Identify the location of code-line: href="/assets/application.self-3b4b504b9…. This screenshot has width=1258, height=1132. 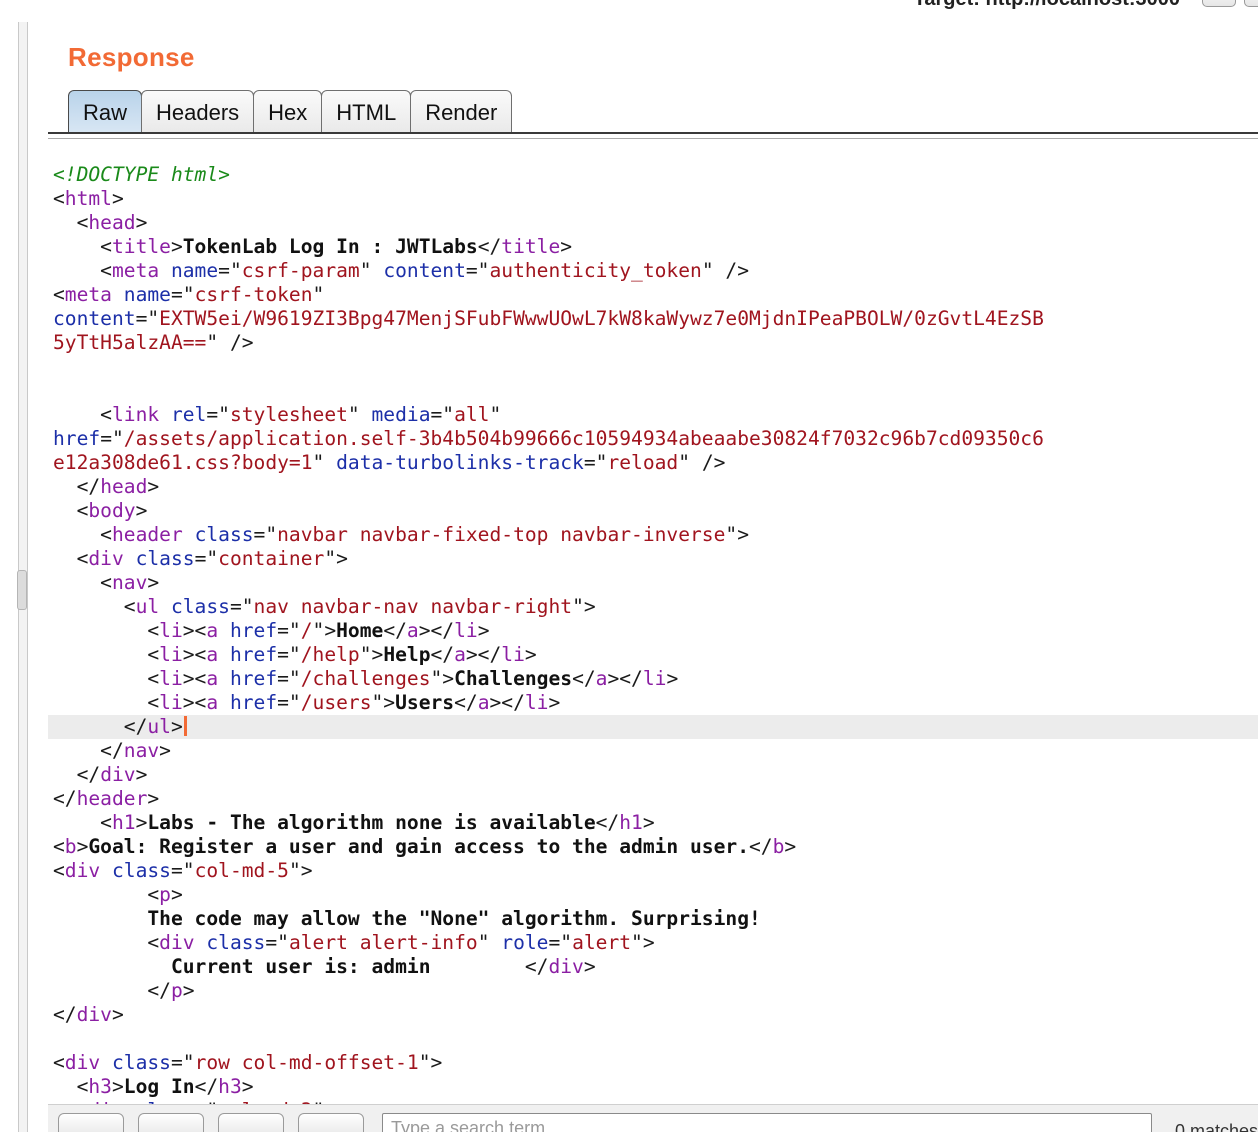
(653, 439).